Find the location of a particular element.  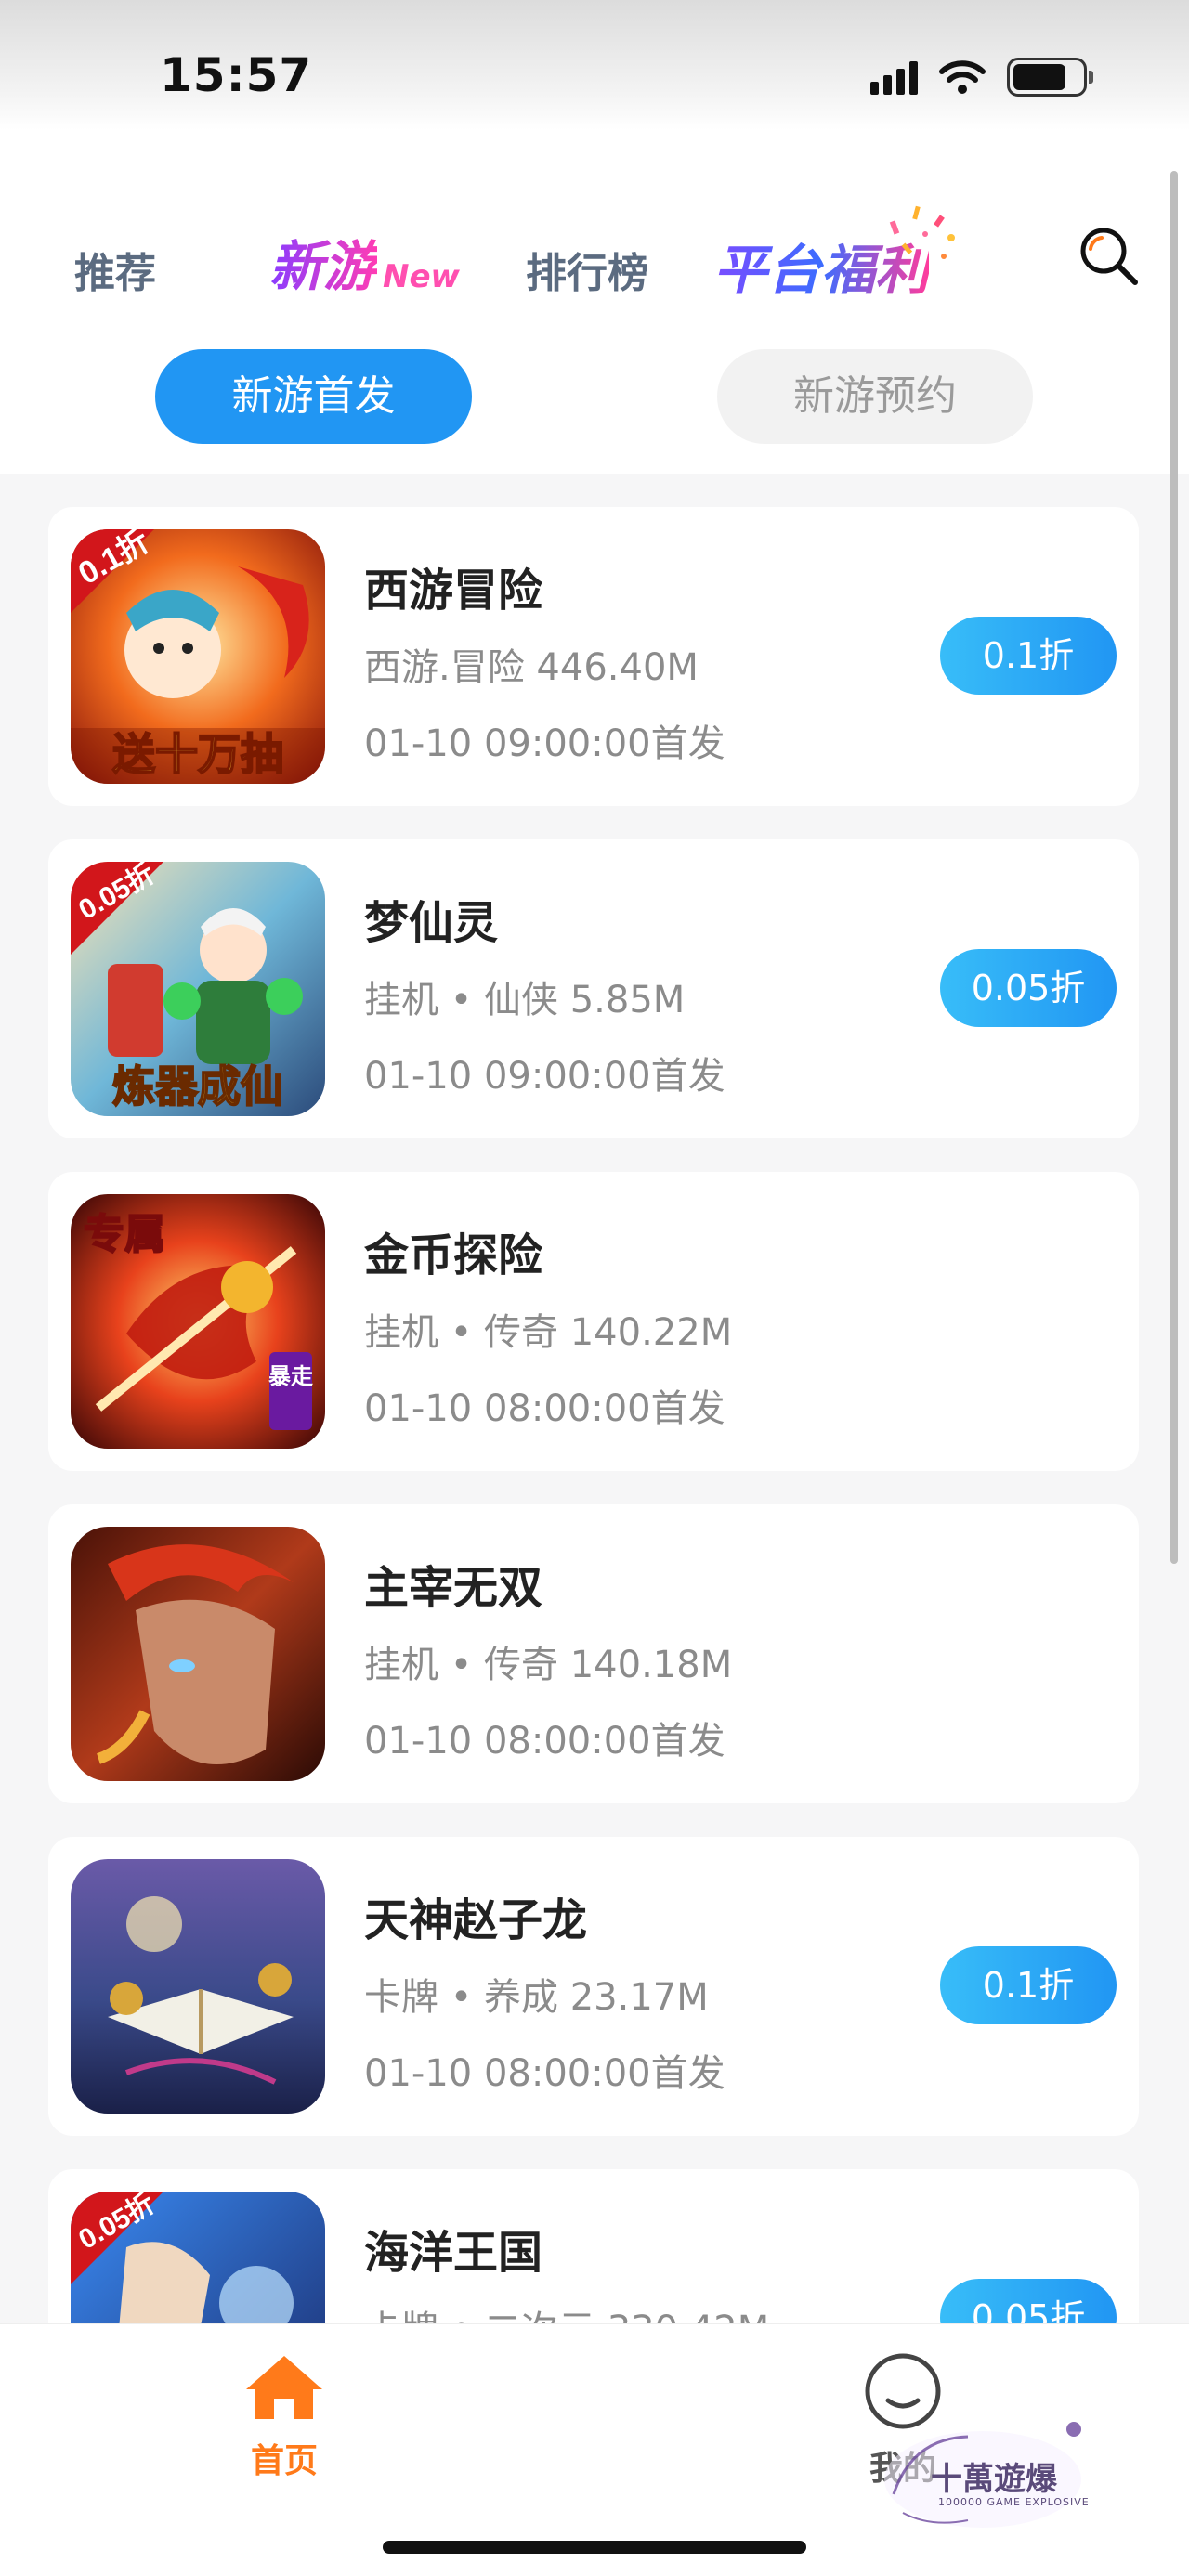

discount-button: 0.05折 is located at coordinates (1029, 988).